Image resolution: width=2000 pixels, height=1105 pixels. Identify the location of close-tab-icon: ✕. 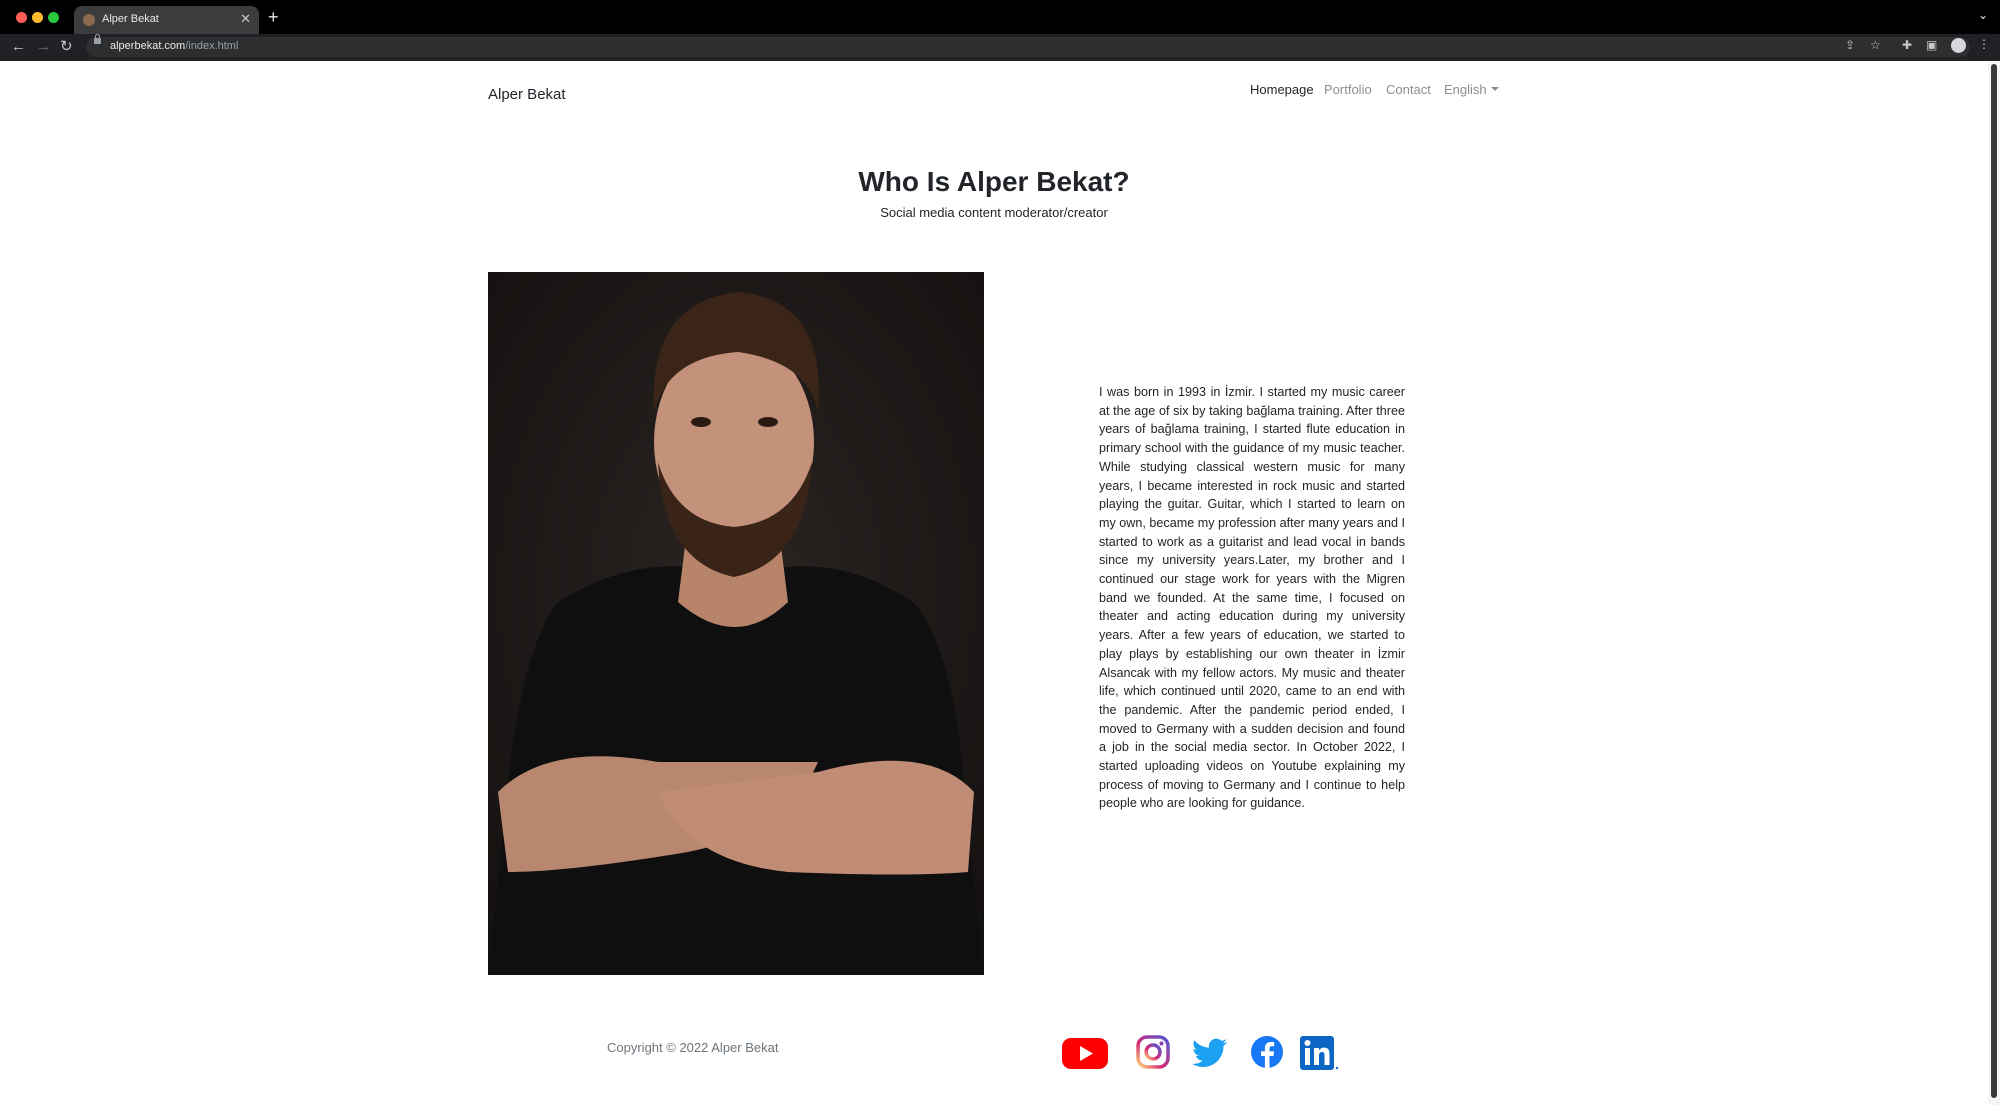
(245, 19).